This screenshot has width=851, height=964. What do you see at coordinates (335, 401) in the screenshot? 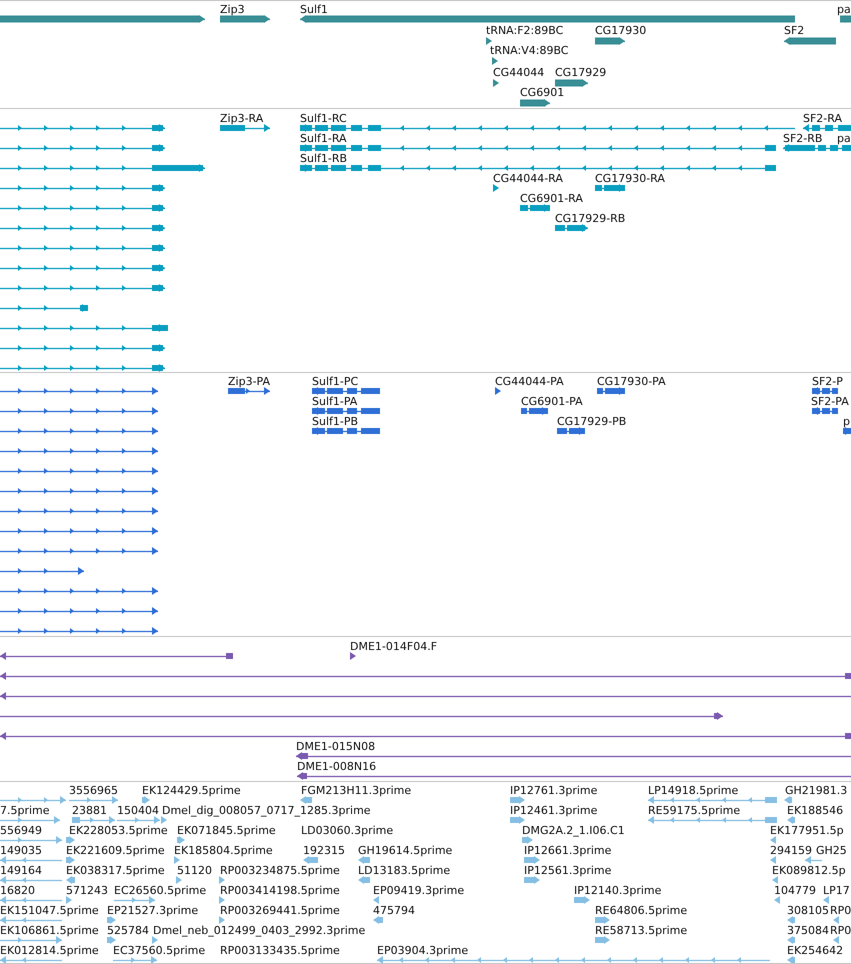
I see `feature-label: Sulf1-PA` at bounding box center [335, 401].